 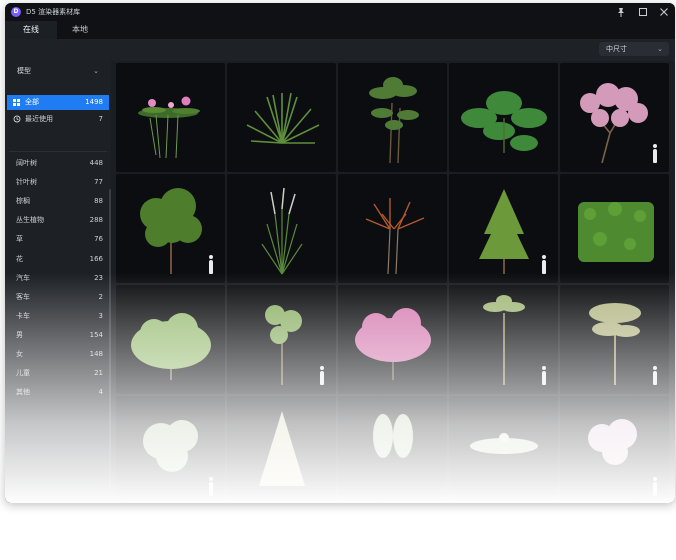 I want to click on app-logo-icon: D, so click(x=16, y=12).